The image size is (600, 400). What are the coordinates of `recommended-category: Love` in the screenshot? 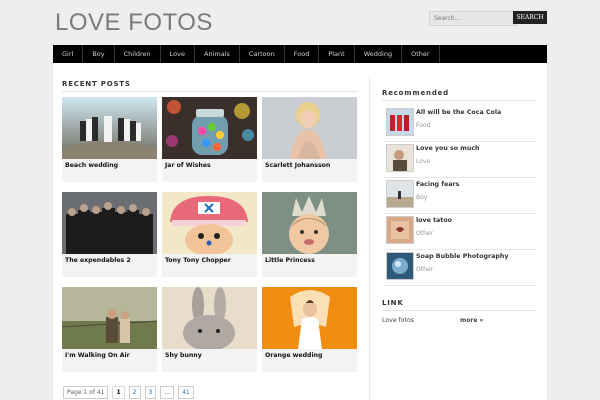 It's located at (423, 161).